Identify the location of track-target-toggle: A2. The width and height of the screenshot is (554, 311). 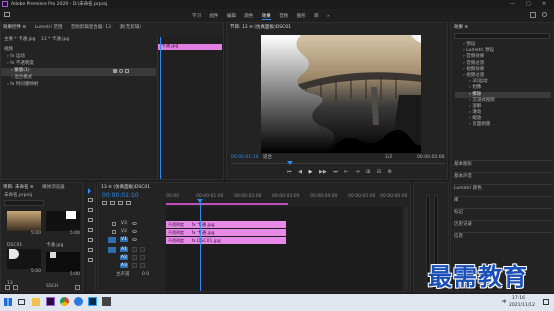
(124, 257).